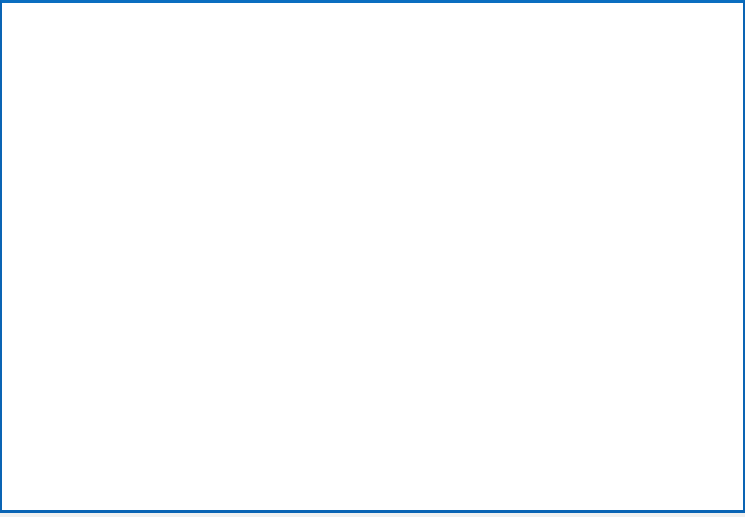 Image resolution: width=745 pixels, height=517 pixels. Describe the element at coordinates (731, 286) in the screenshot. I see `scrollbar-track` at that location.